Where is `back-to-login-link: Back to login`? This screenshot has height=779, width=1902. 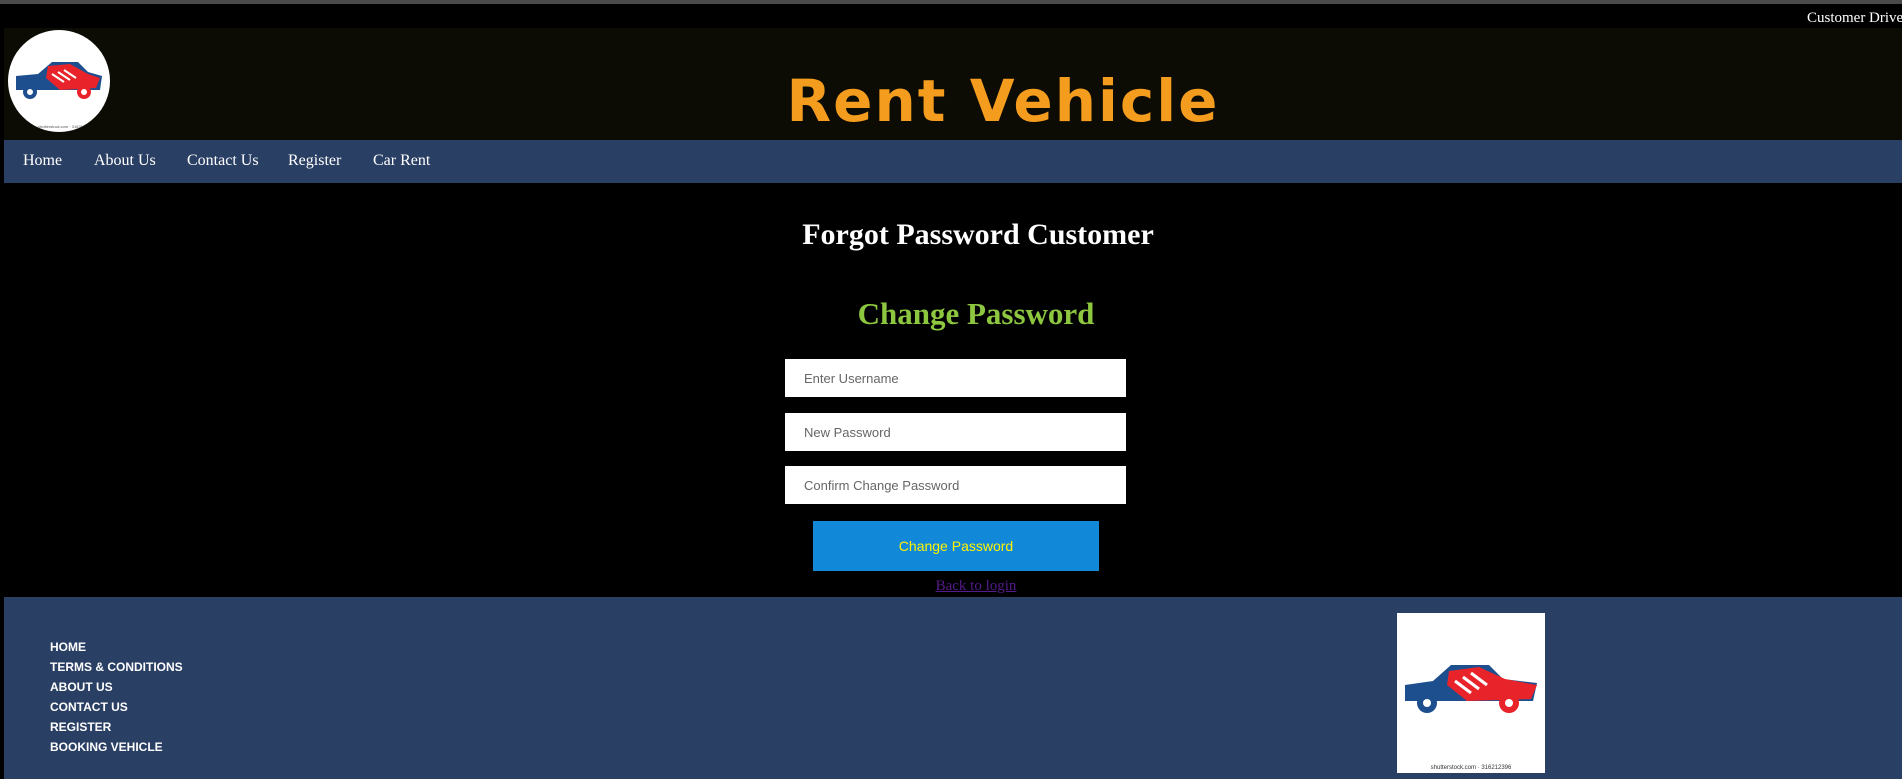
back-to-login-link: Back to login is located at coordinates (951, 586).